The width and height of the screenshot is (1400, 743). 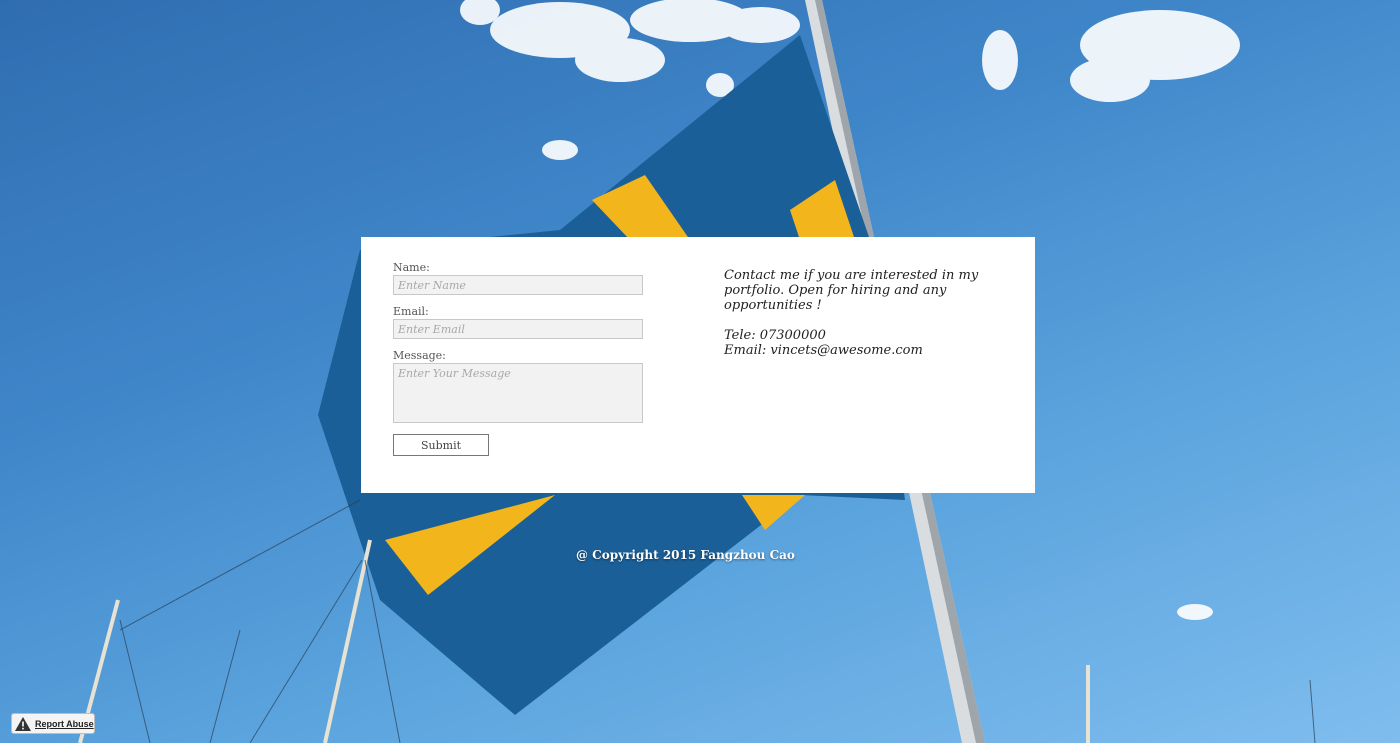 I want to click on contact-email: Email: vincets@awesome.com, so click(x=823, y=350).